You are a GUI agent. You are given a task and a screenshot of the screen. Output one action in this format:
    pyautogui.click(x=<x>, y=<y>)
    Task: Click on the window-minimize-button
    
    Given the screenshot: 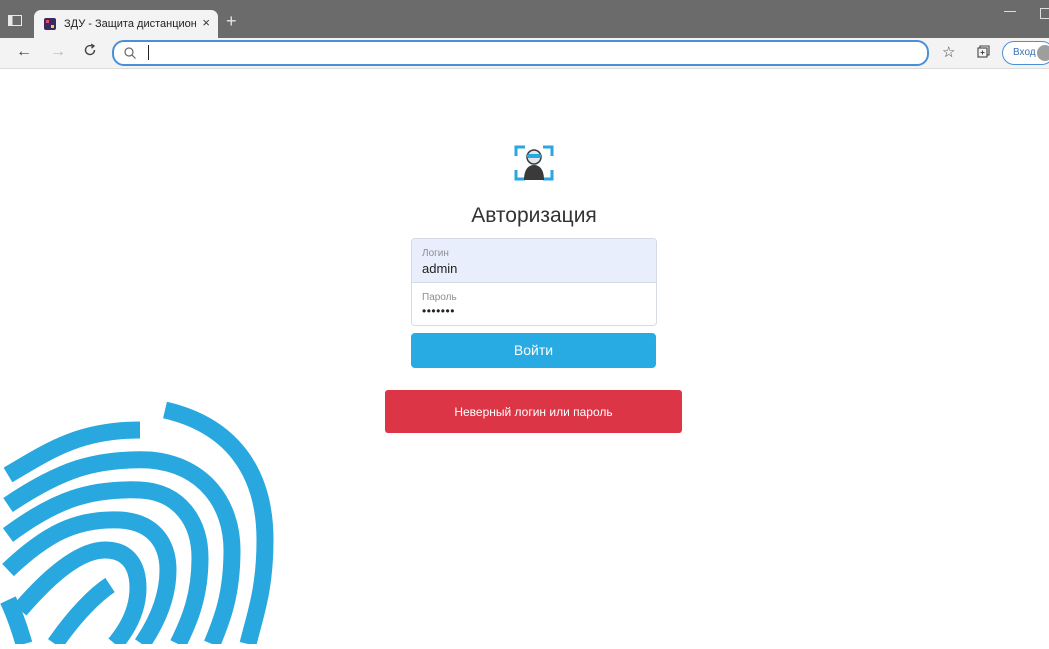 What is the action you would take?
    pyautogui.click(x=1010, y=11)
    